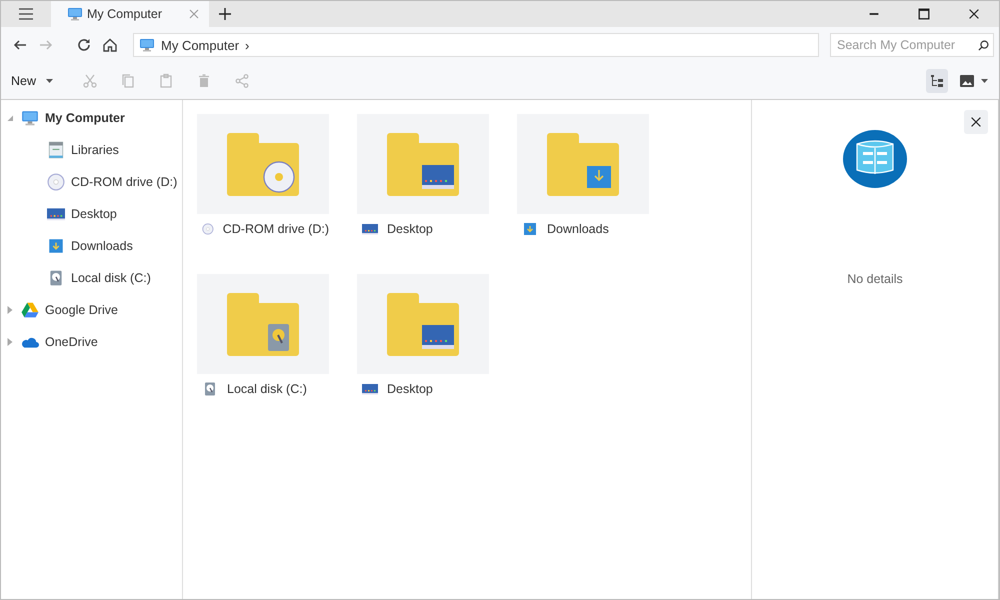 The image size is (1000, 600). I want to click on item-label: CD-ROM drive (D:), so click(275, 229).